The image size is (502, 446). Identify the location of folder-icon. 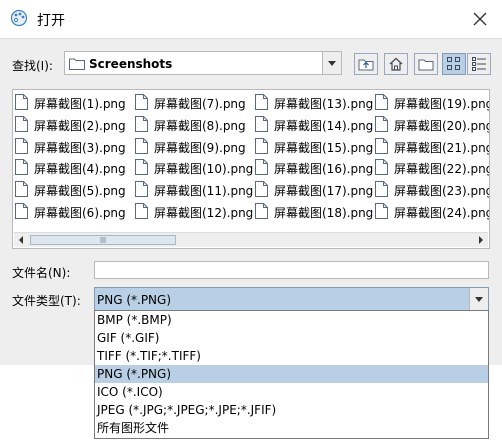
(77, 64).